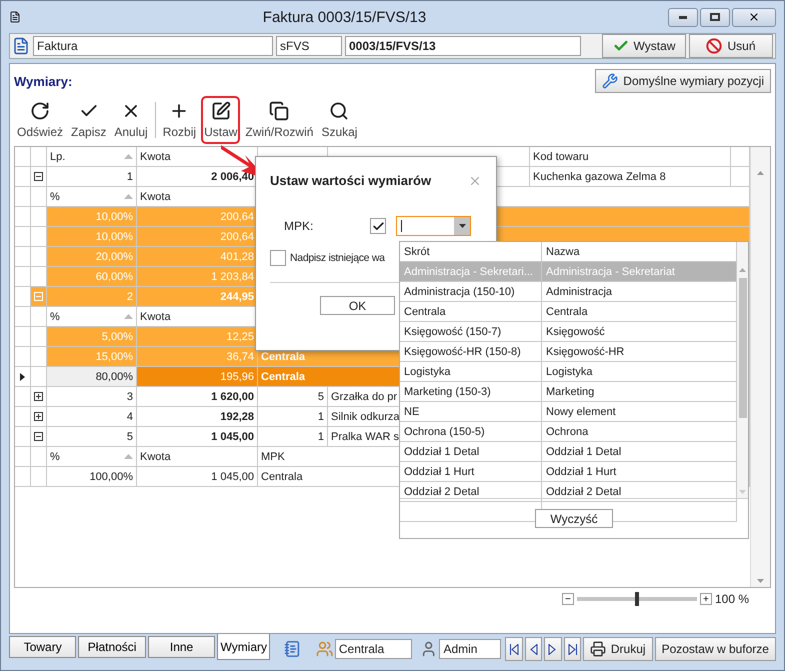  Describe the element at coordinates (299, 226) in the screenshot. I see `field-label: MPK:` at that location.